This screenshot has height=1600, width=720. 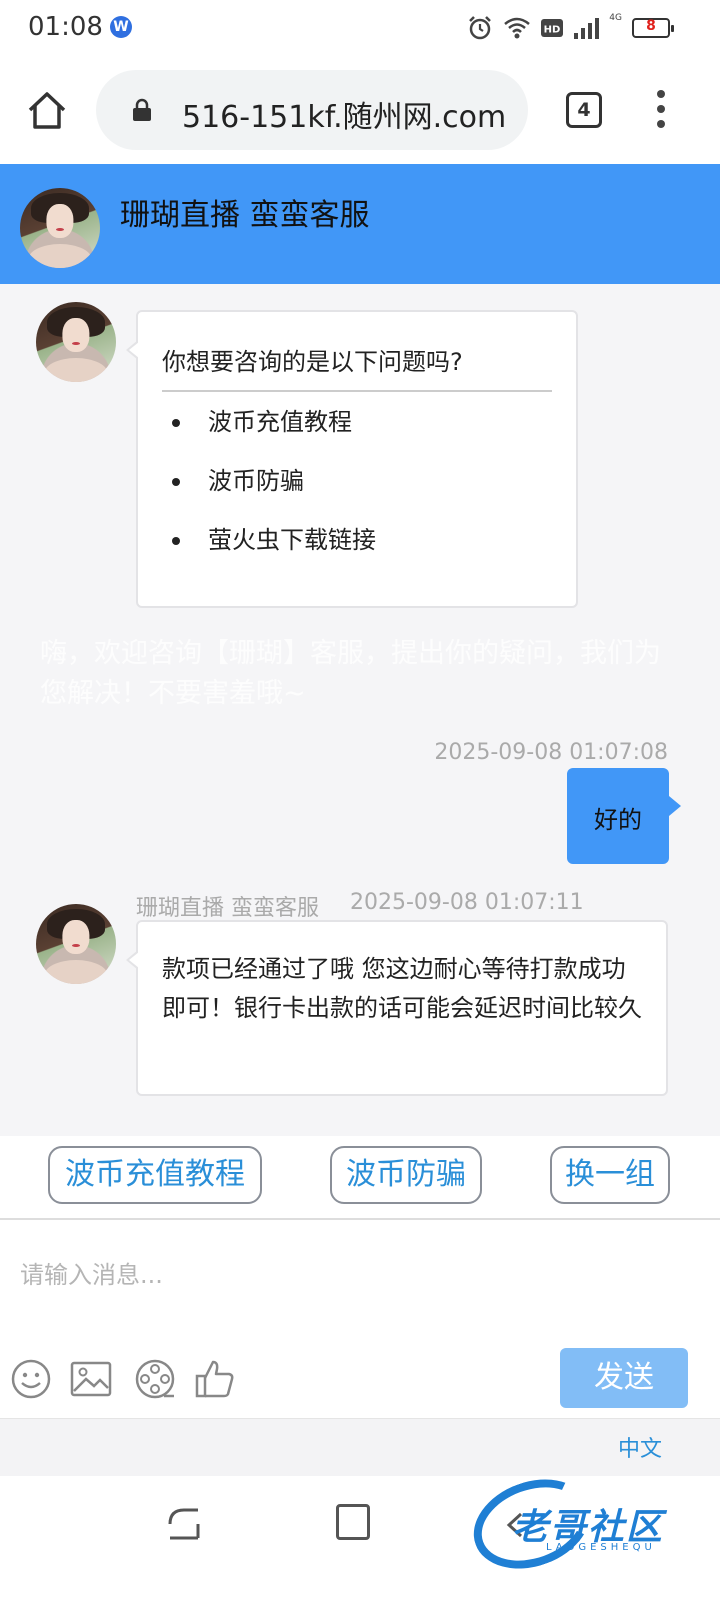 What do you see at coordinates (312, 362) in the screenshot?
I see `faq-title: 你想要咨询的是以下问题吗?` at bounding box center [312, 362].